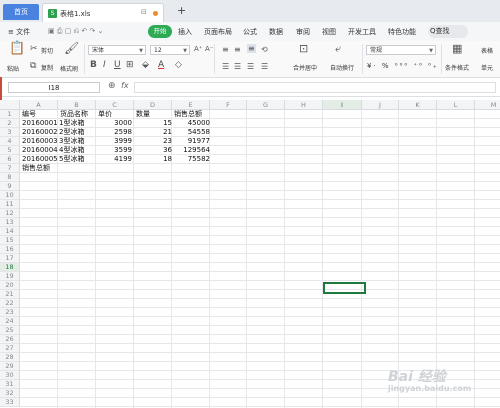 The width and height of the screenshot is (500, 408). What do you see at coordinates (71, 141) in the screenshot?
I see `cell-b4: 3型冰箱` at bounding box center [71, 141].